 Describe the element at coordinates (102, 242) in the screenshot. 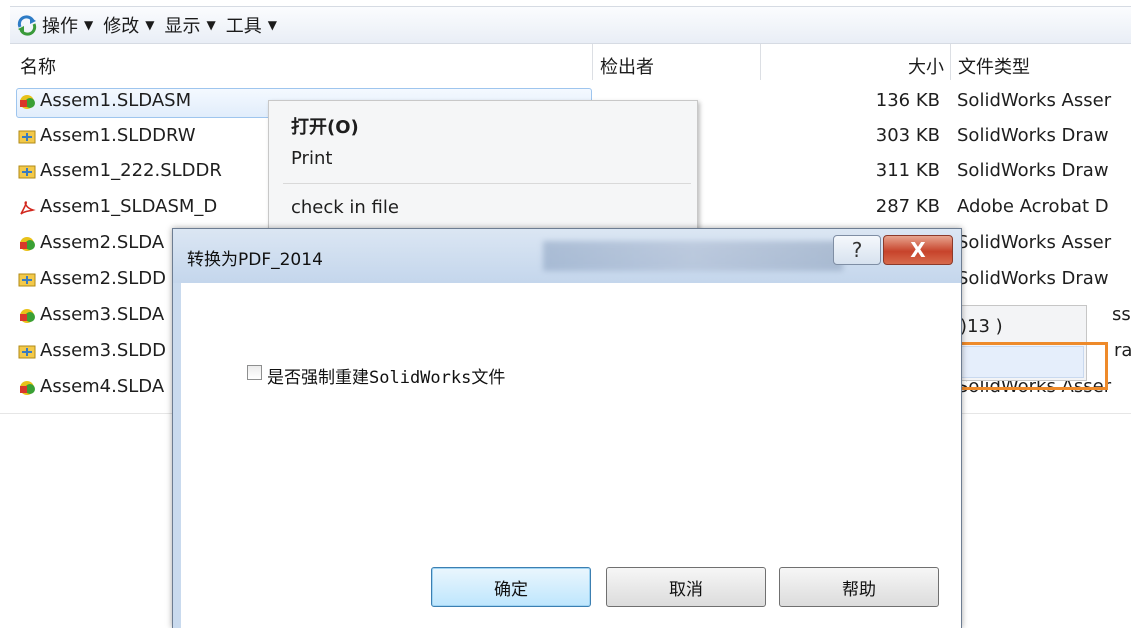

I see `file-name: Assem2.SLDA` at that location.